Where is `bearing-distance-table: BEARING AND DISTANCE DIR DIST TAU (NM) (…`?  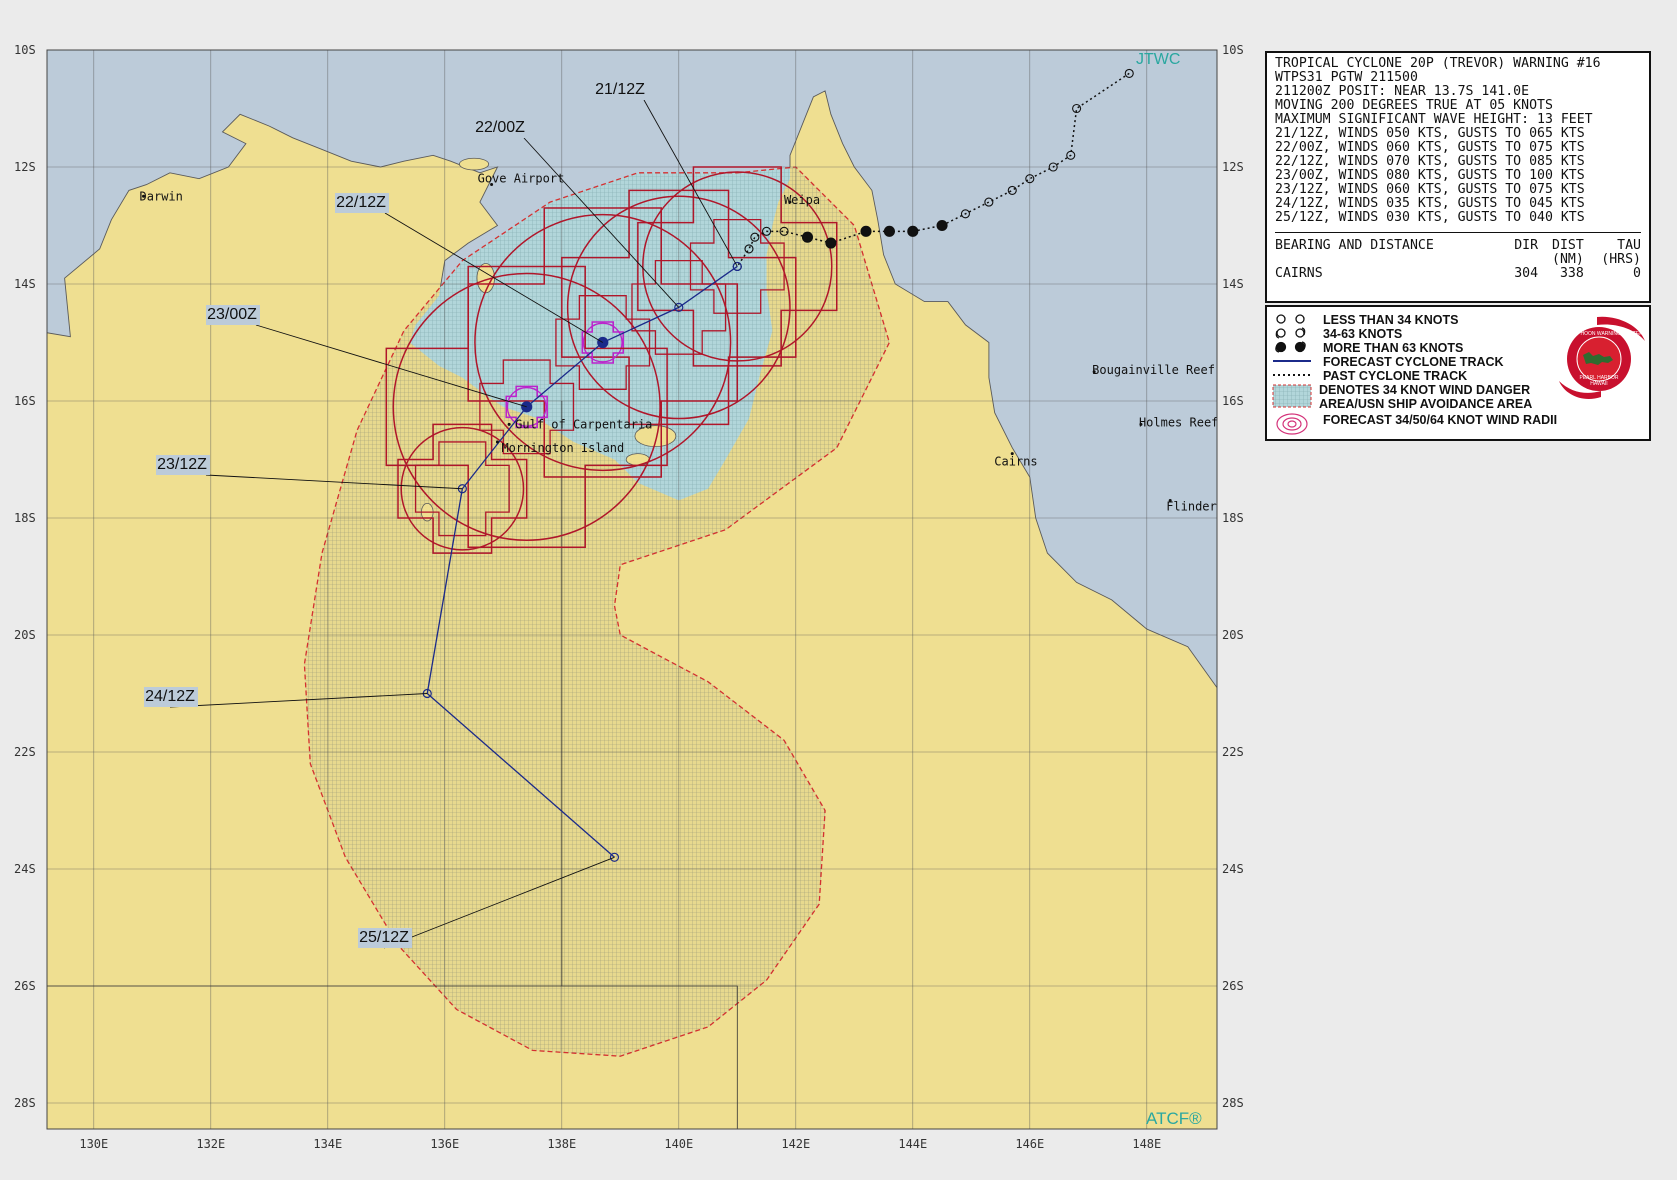
bearing-distance-table: BEARING AND DISTANCE DIR DIST TAU (NM) (… is located at coordinates (1458, 260).